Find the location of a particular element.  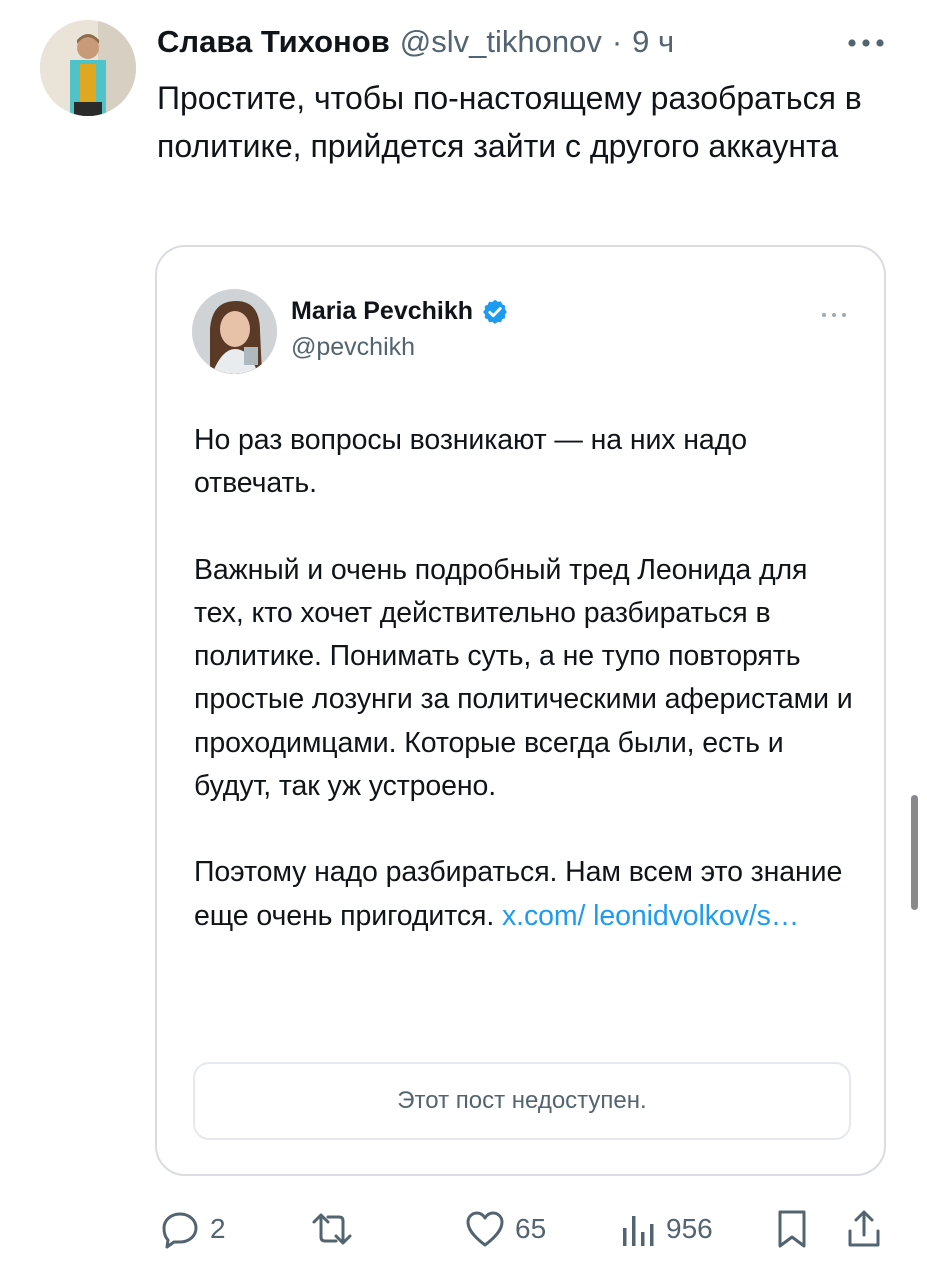

bookmark-button is located at coordinates (792, 1229).